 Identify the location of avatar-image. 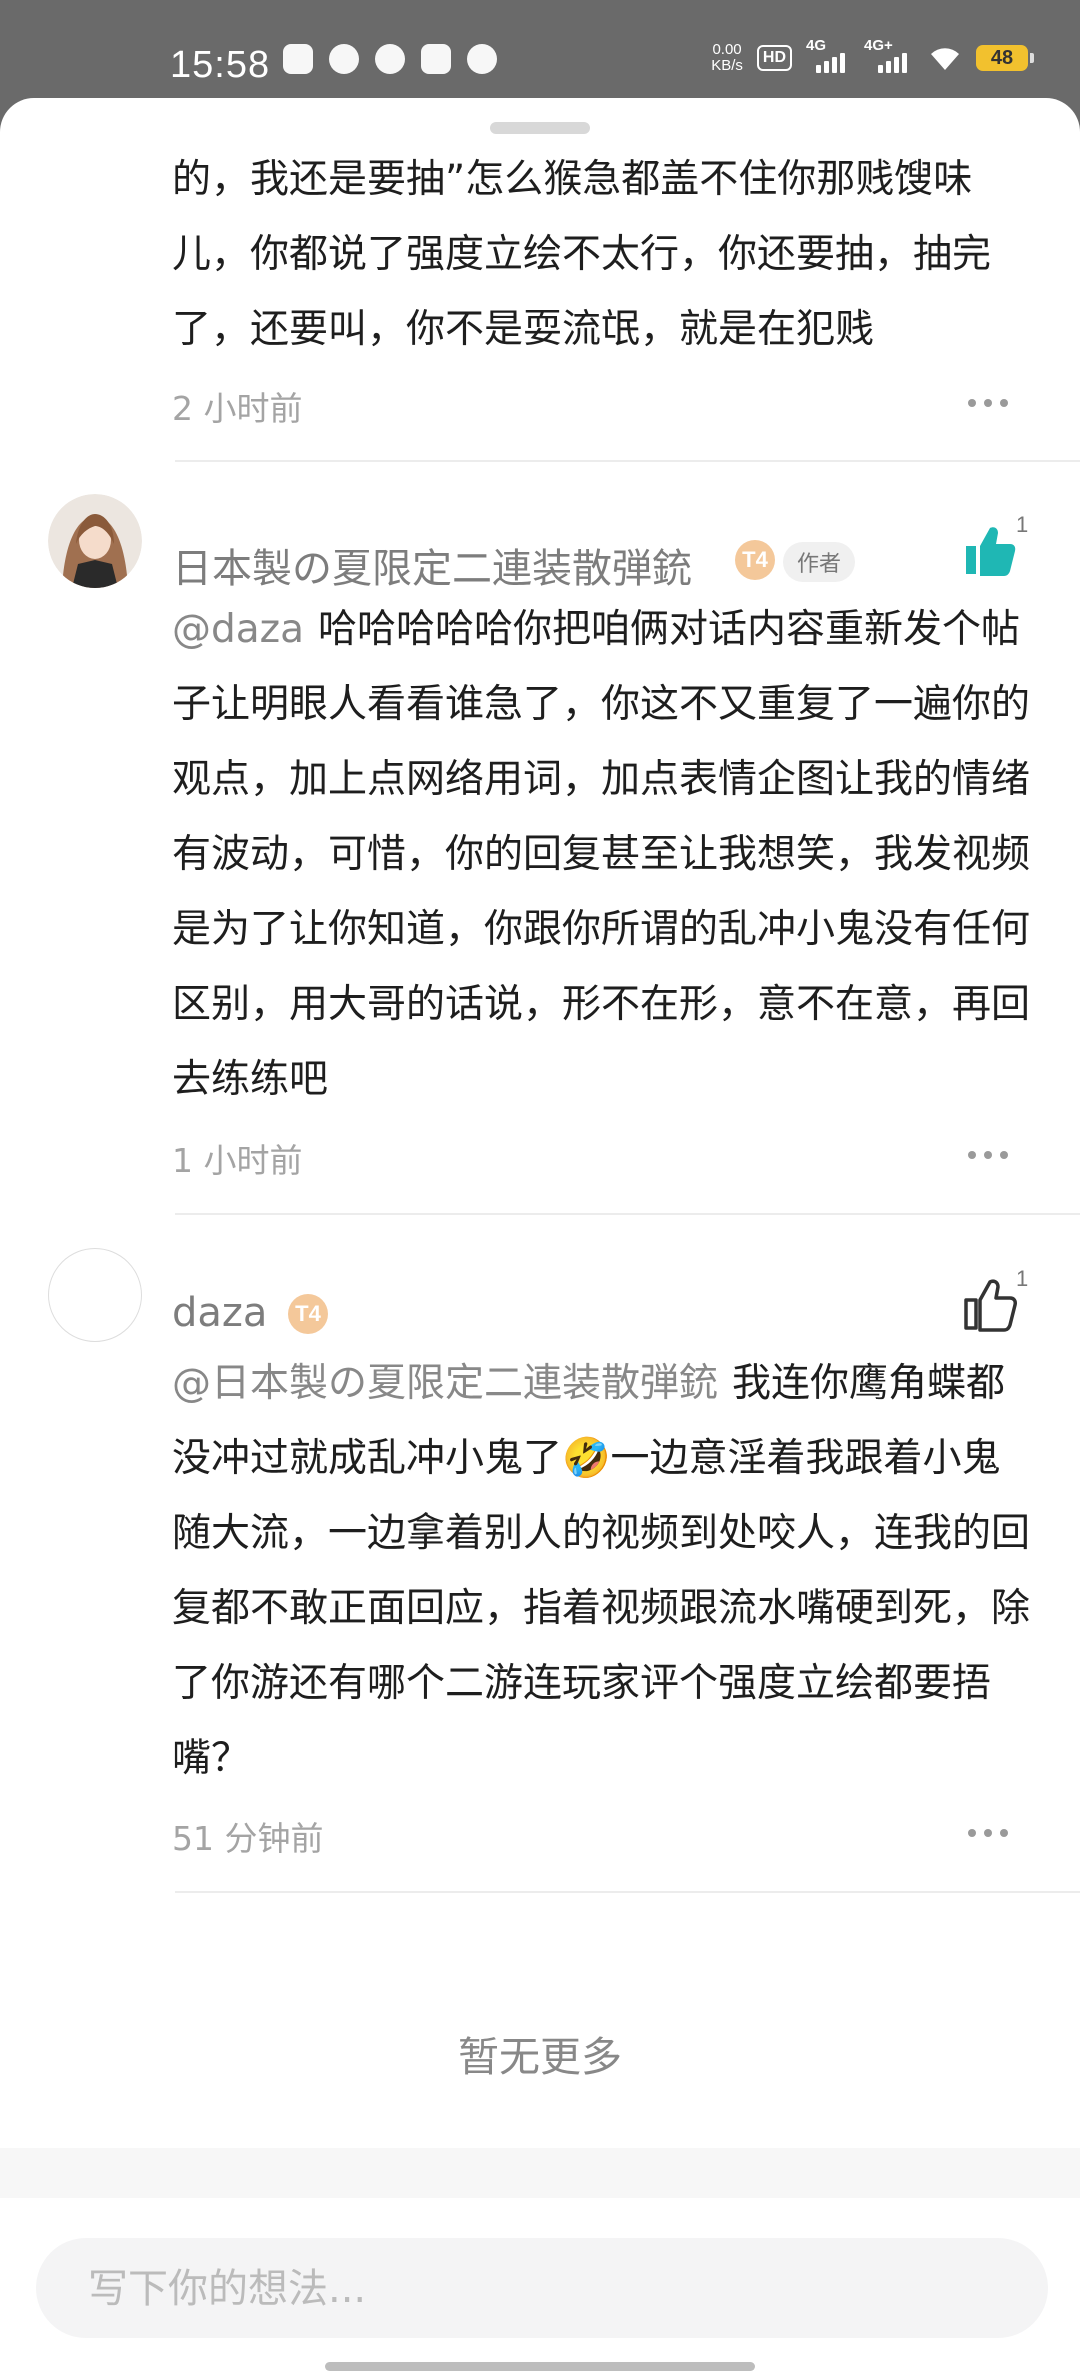
(95, 541).